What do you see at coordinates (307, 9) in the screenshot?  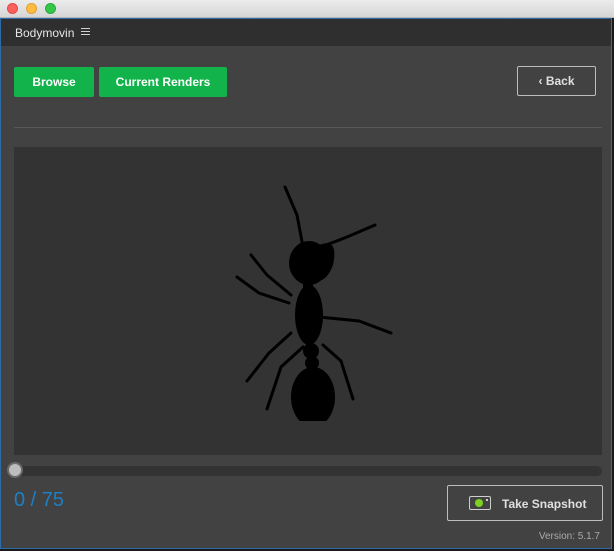 I see `window-titlebar` at bounding box center [307, 9].